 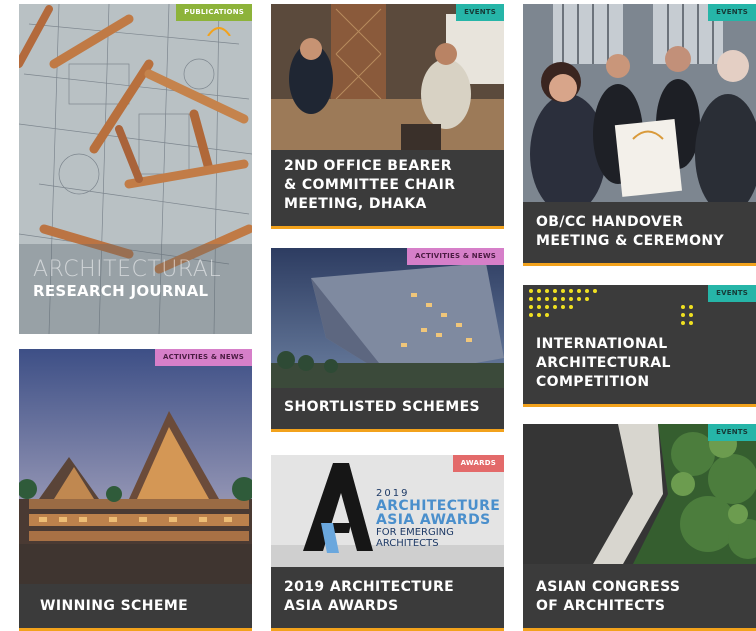 I want to click on publication-logo-icon, so click(x=219, y=29).